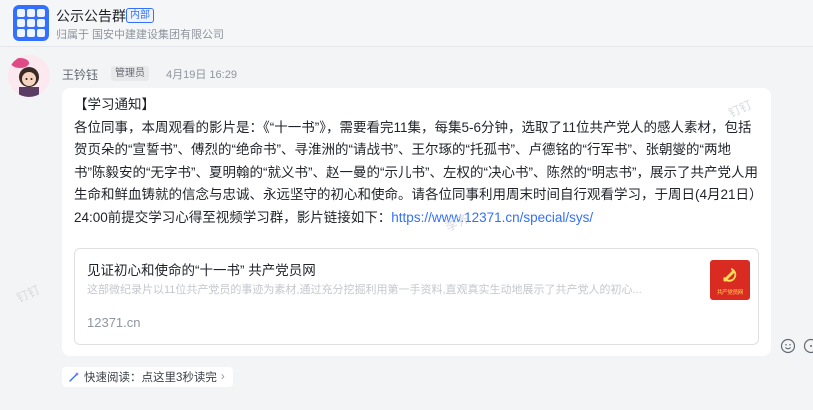  Describe the element at coordinates (130, 73) in the screenshot. I see `role-badge: 管理员` at that location.